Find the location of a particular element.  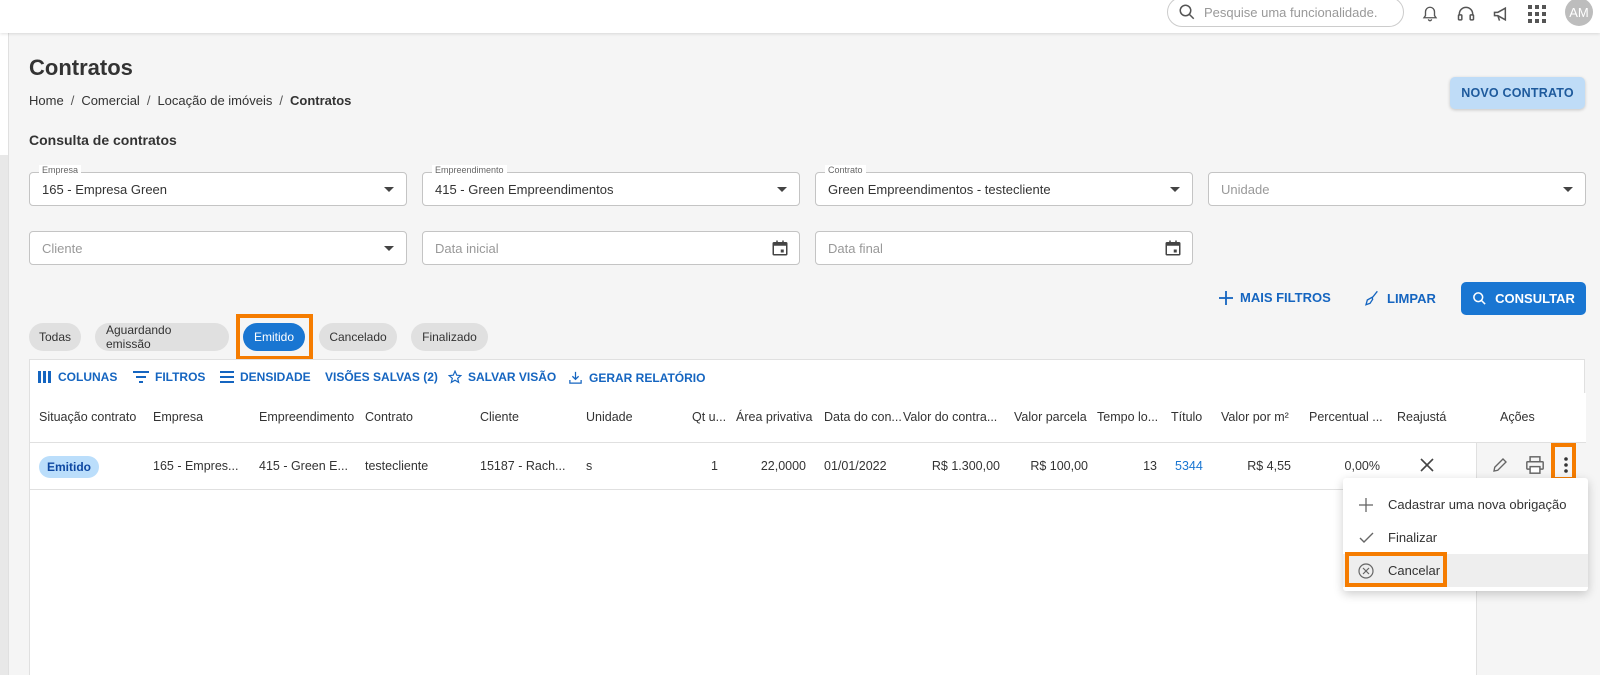

close-icon is located at coordinates (1427, 465).